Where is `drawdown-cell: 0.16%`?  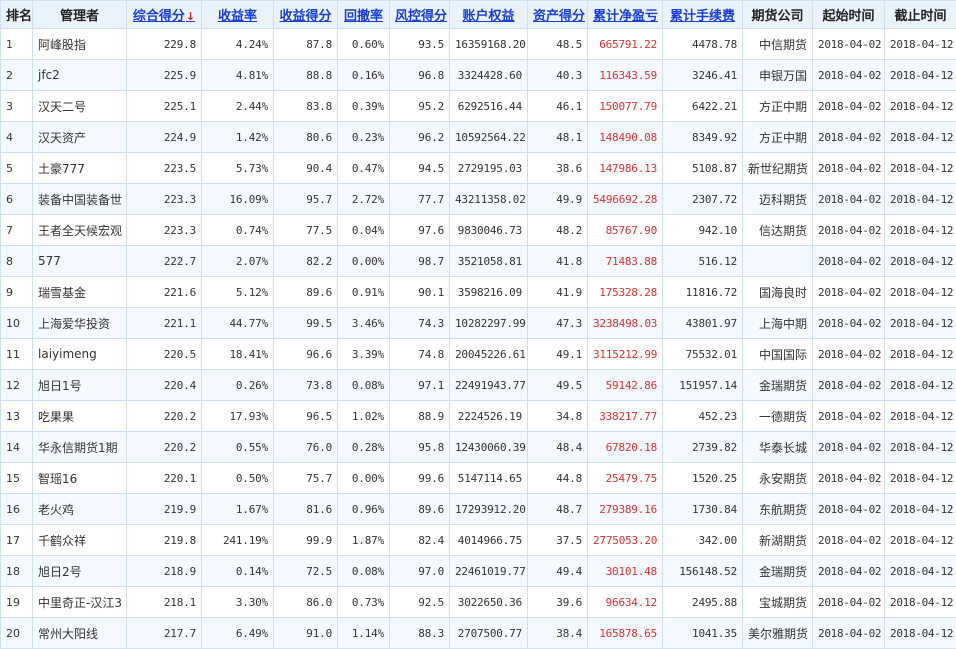 drawdown-cell: 0.16% is located at coordinates (364, 75).